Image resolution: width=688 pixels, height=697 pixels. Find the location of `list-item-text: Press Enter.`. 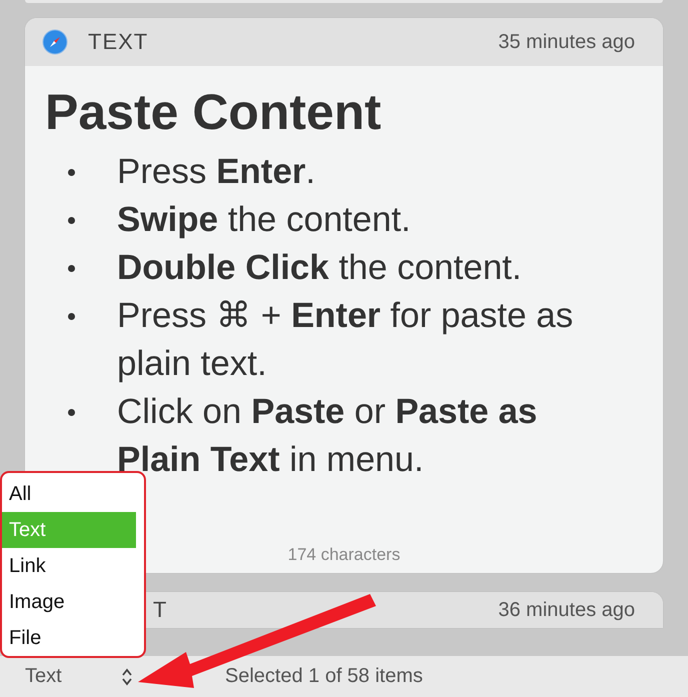

list-item-text: Press Enter. is located at coordinates (216, 172).